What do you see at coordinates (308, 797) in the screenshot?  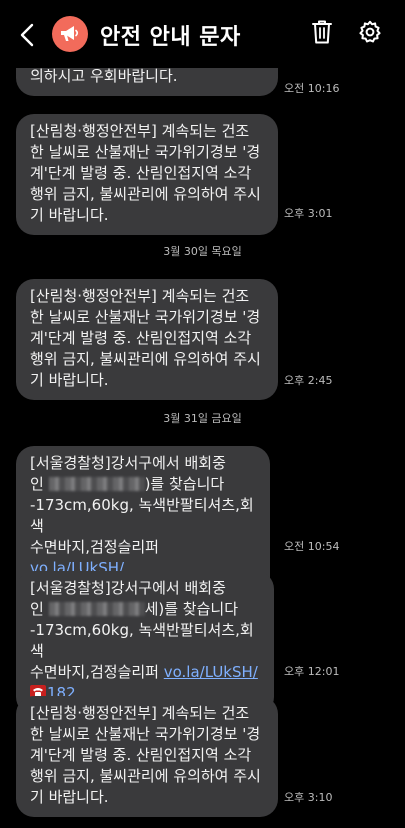 I see `message-time: 오후 3:10` at bounding box center [308, 797].